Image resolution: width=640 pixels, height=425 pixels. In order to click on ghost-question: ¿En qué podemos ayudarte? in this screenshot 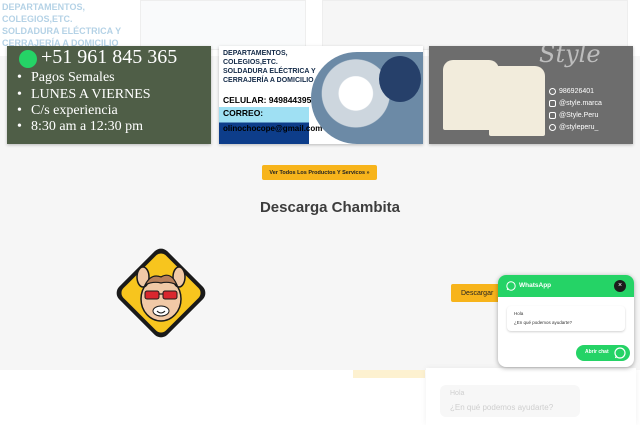, I will do `click(502, 407)`.